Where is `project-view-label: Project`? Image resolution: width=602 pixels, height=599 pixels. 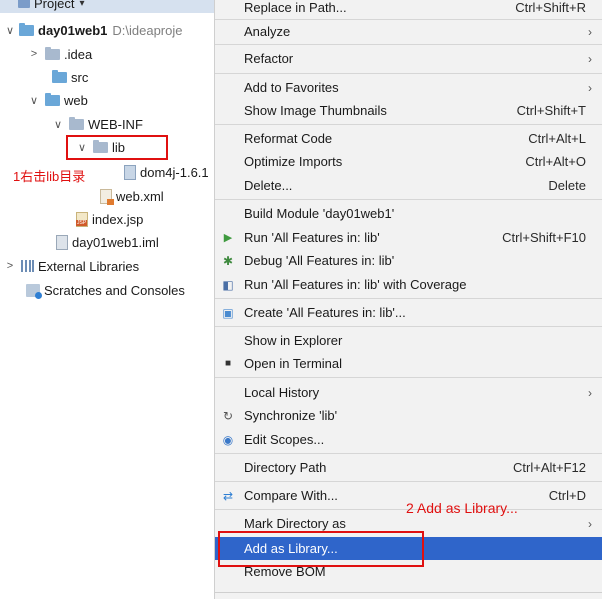 project-view-label: Project is located at coordinates (54, 5).